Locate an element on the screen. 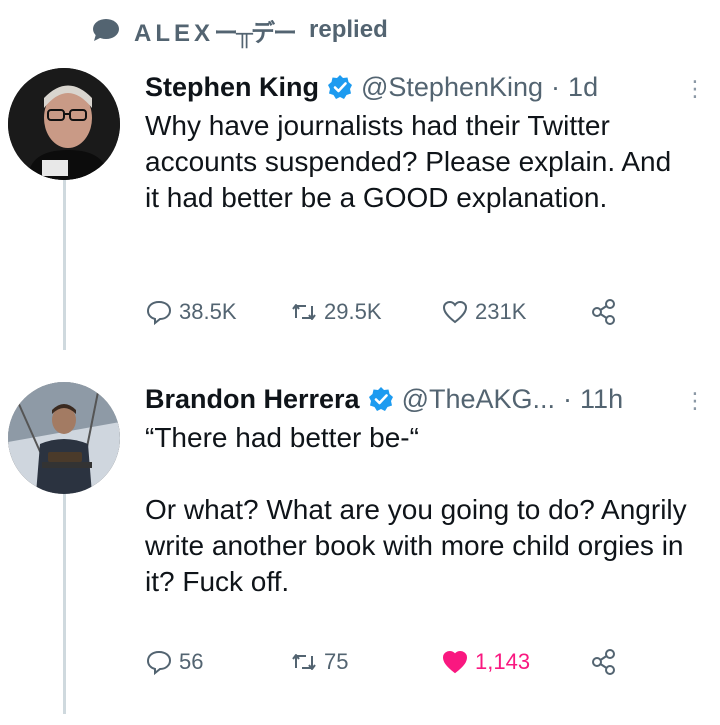 This screenshot has height=725, width=720. tweet-header: Brandon Herrera @TheAKG... · 11h is located at coordinates (425, 399).